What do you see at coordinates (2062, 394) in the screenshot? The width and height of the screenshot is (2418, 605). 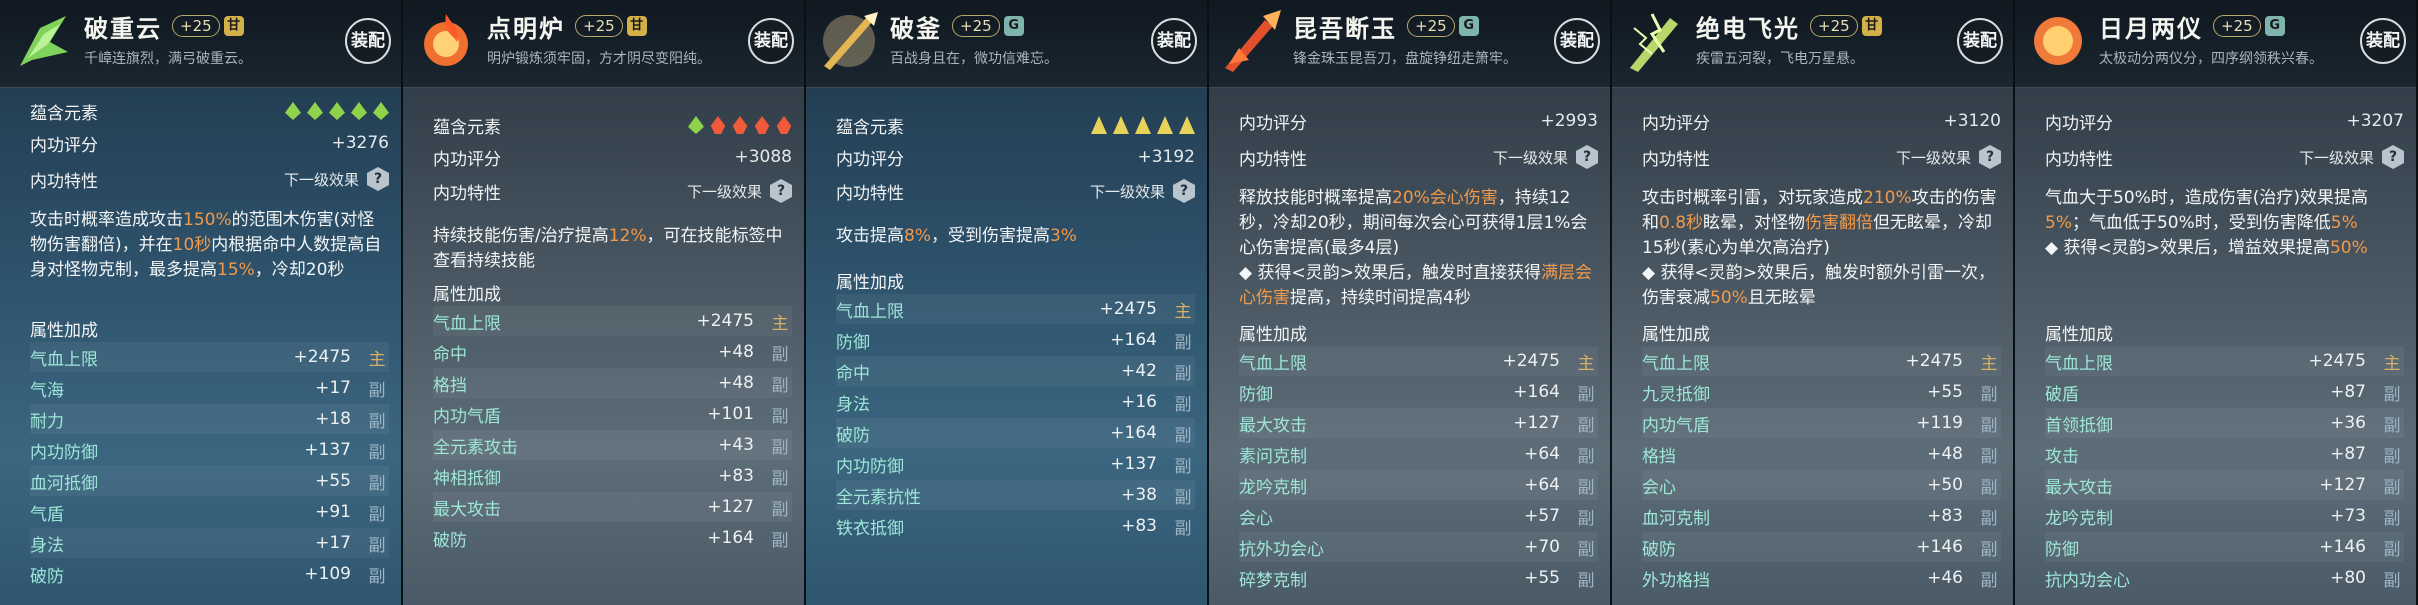 I see `attribute-name: 破盾` at bounding box center [2062, 394].